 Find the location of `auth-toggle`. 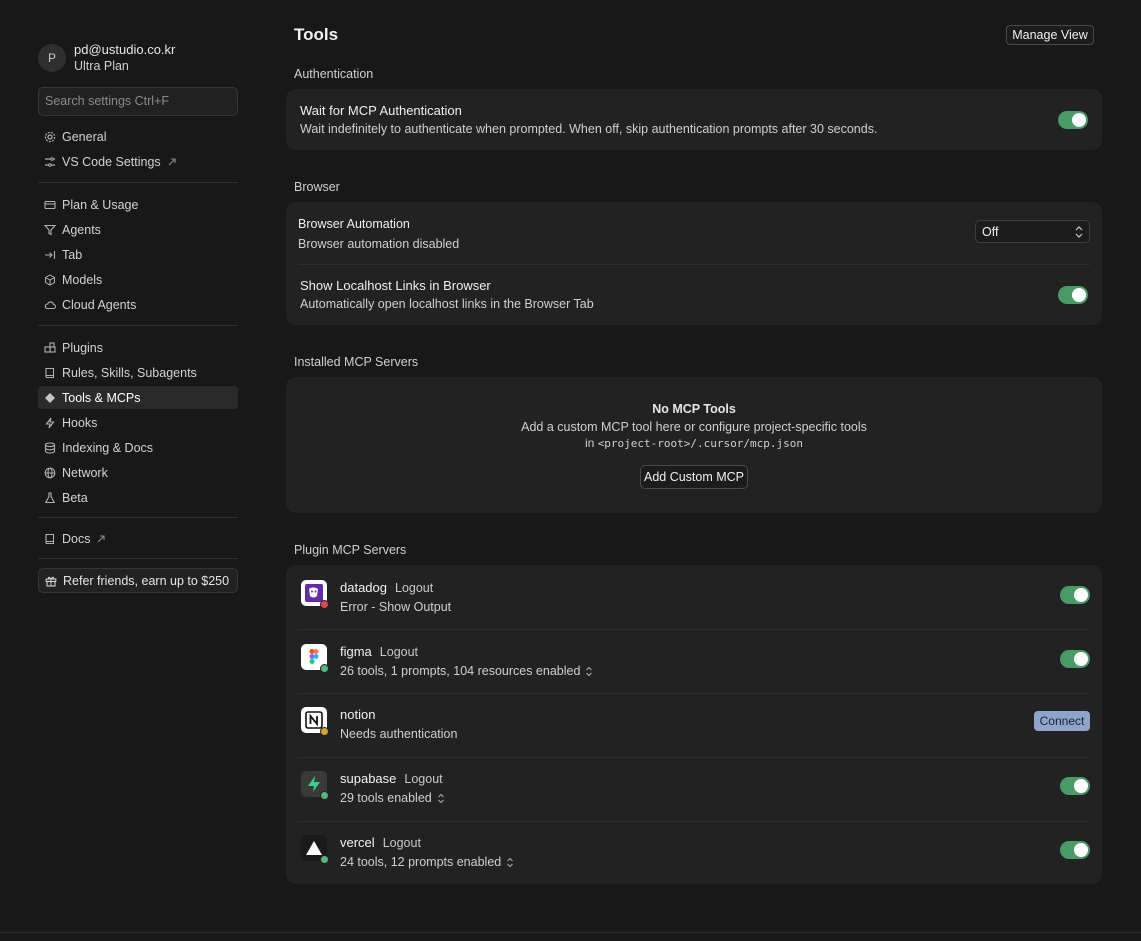

auth-toggle is located at coordinates (1073, 120).